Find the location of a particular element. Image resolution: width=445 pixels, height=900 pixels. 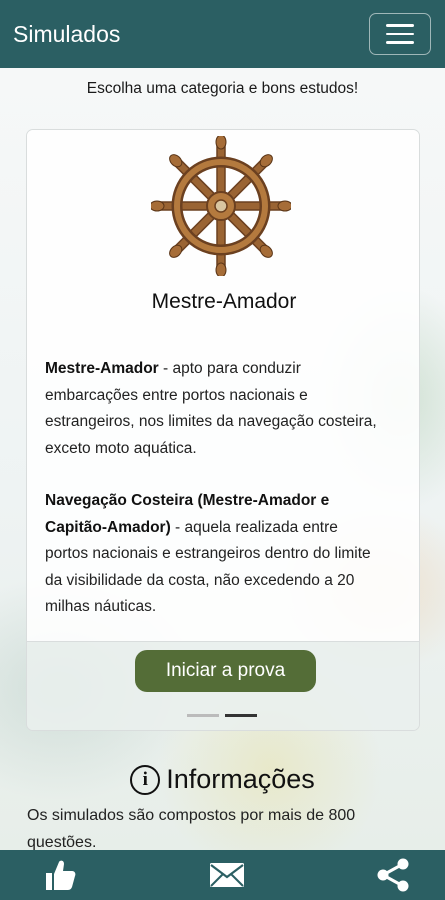

card-title: Mestre-Amador is located at coordinates (224, 301).